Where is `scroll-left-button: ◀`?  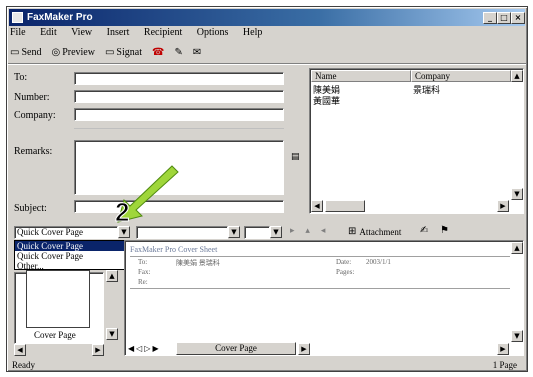 scroll-left-button: ◀ is located at coordinates (317, 206).